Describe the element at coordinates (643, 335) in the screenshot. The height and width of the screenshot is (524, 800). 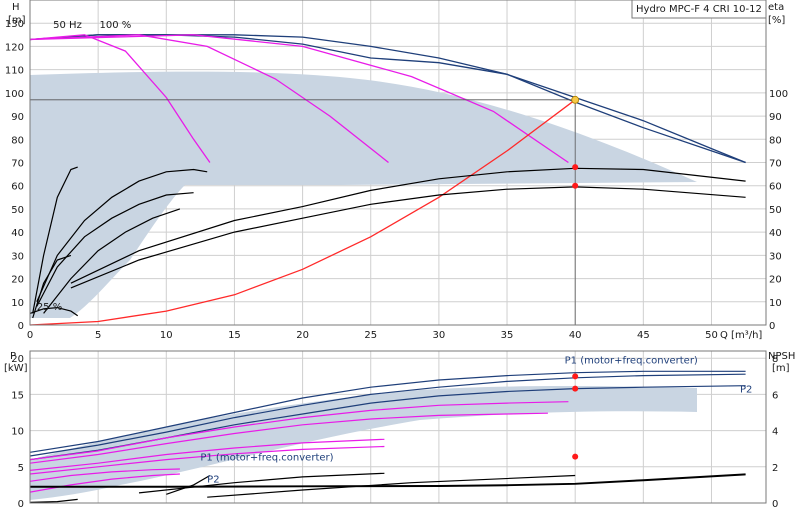
I see `x-tick-label: 45` at that location.